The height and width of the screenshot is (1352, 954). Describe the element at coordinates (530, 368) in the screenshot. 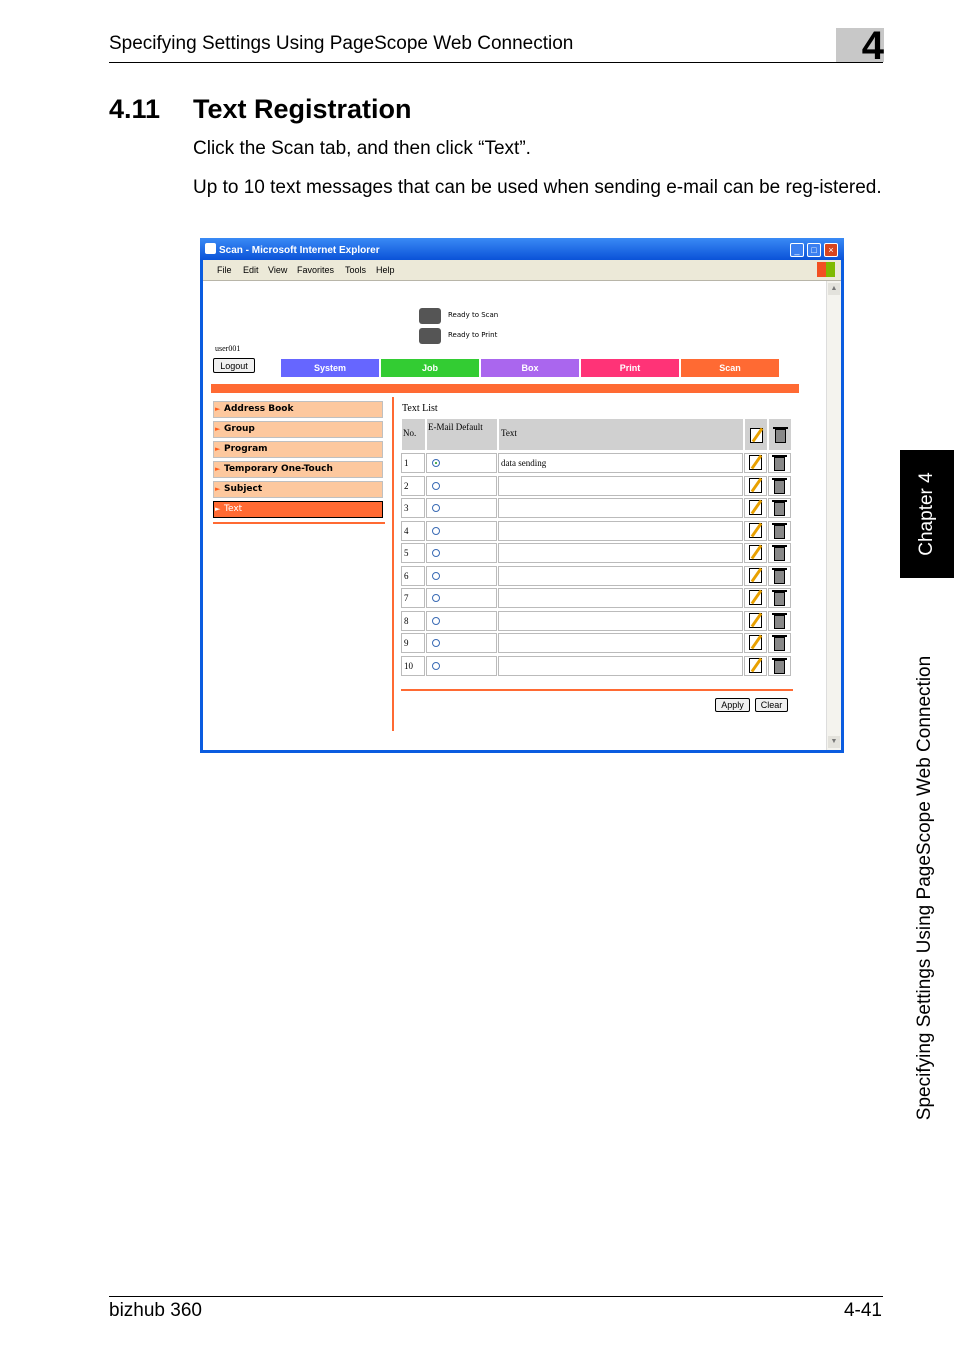

I see `tab-box: Box` at that location.